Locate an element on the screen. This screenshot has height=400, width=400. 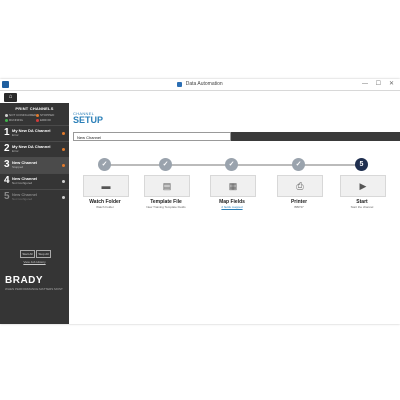
home-icon: ⌂ is located at coordinates (10, 97).